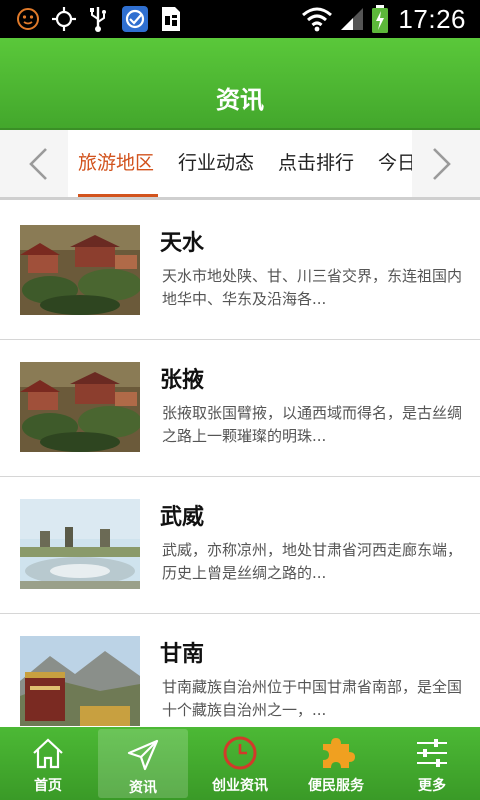 This screenshot has height=800, width=480. What do you see at coordinates (98, 19) in the screenshot?
I see `usb-icon` at bounding box center [98, 19].